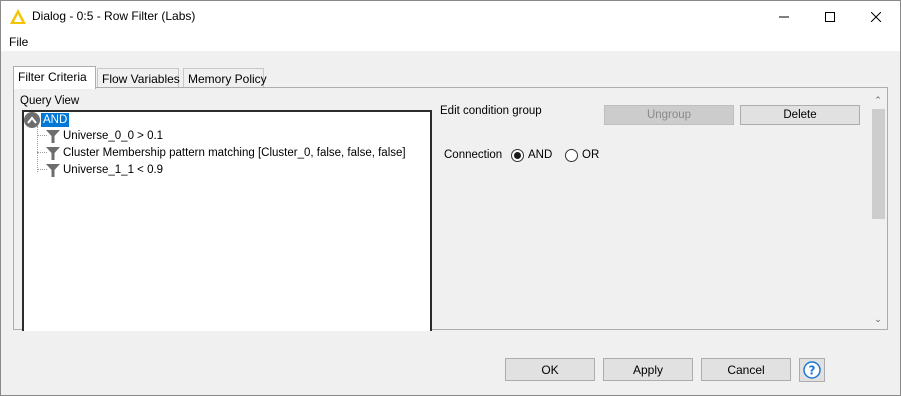  I want to click on vertical-scrollbar: ⌃ ⌄, so click(878, 210).